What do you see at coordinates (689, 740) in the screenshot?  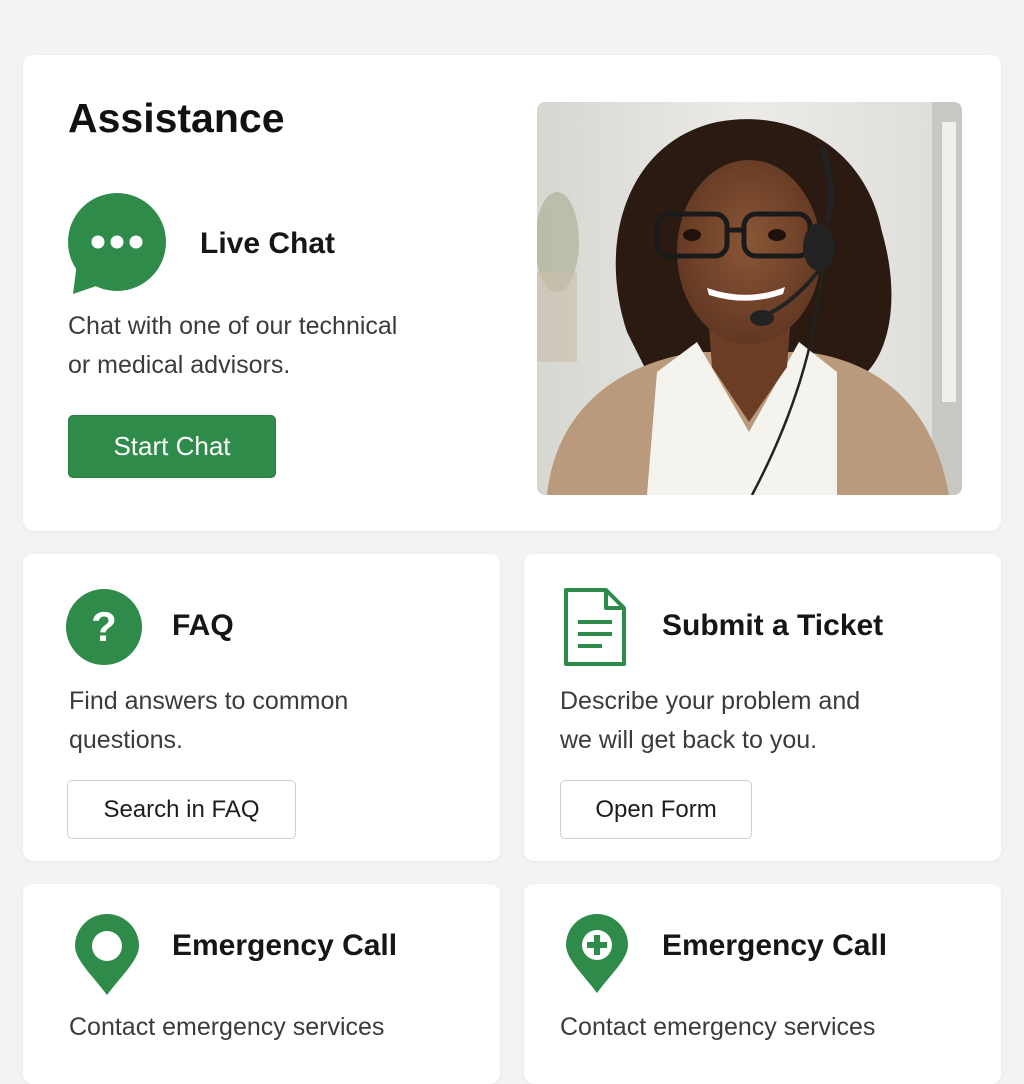 I see `submit-ticket-description-line-2: we will get back to you.` at bounding box center [689, 740].